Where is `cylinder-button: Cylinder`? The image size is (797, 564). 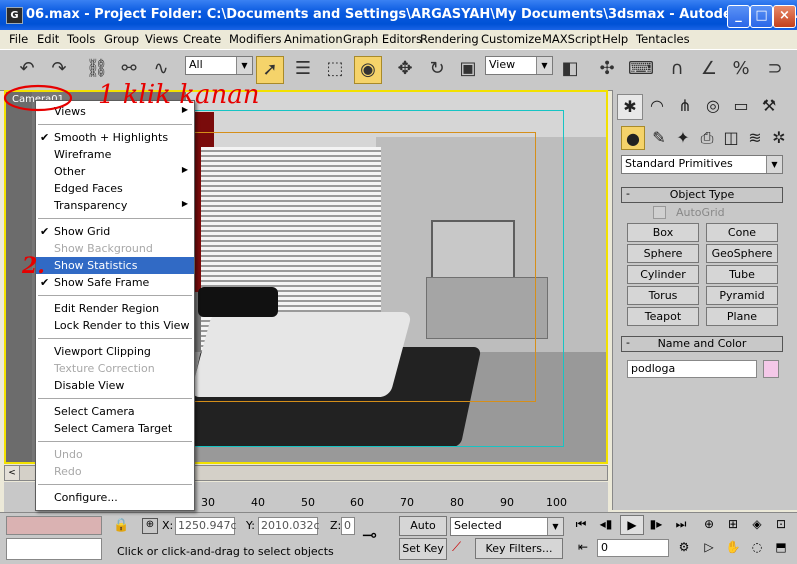
cylinder-button: Cylinder is located at coordinates (663, 274).